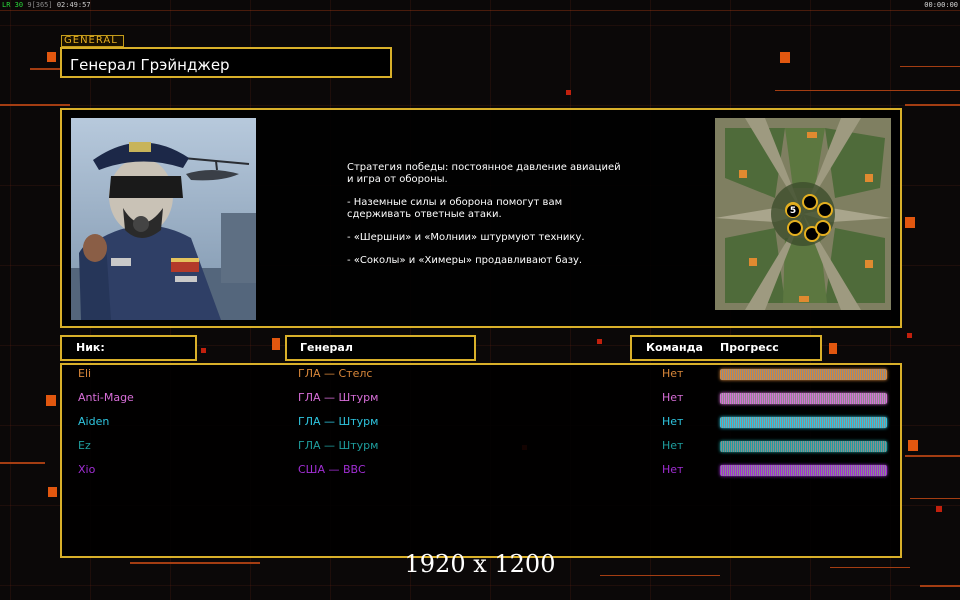 The width and height of the screenshot is (960, 600). What do you see at coordinates (326, 347) in the screenshot?
I see `general-header-label: Генерал` at bounding box center [326, 347].